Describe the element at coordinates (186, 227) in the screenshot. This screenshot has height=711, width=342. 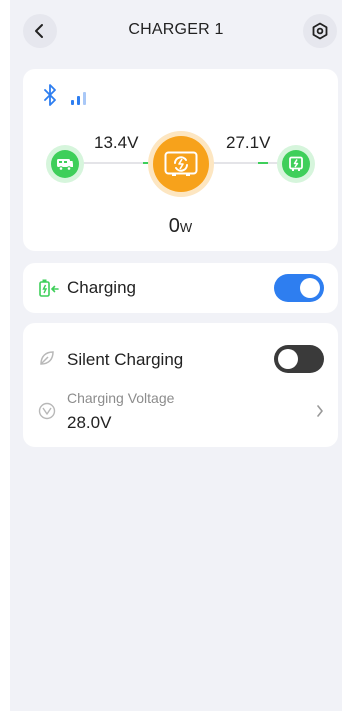
I see `power-unit: W` at that location.